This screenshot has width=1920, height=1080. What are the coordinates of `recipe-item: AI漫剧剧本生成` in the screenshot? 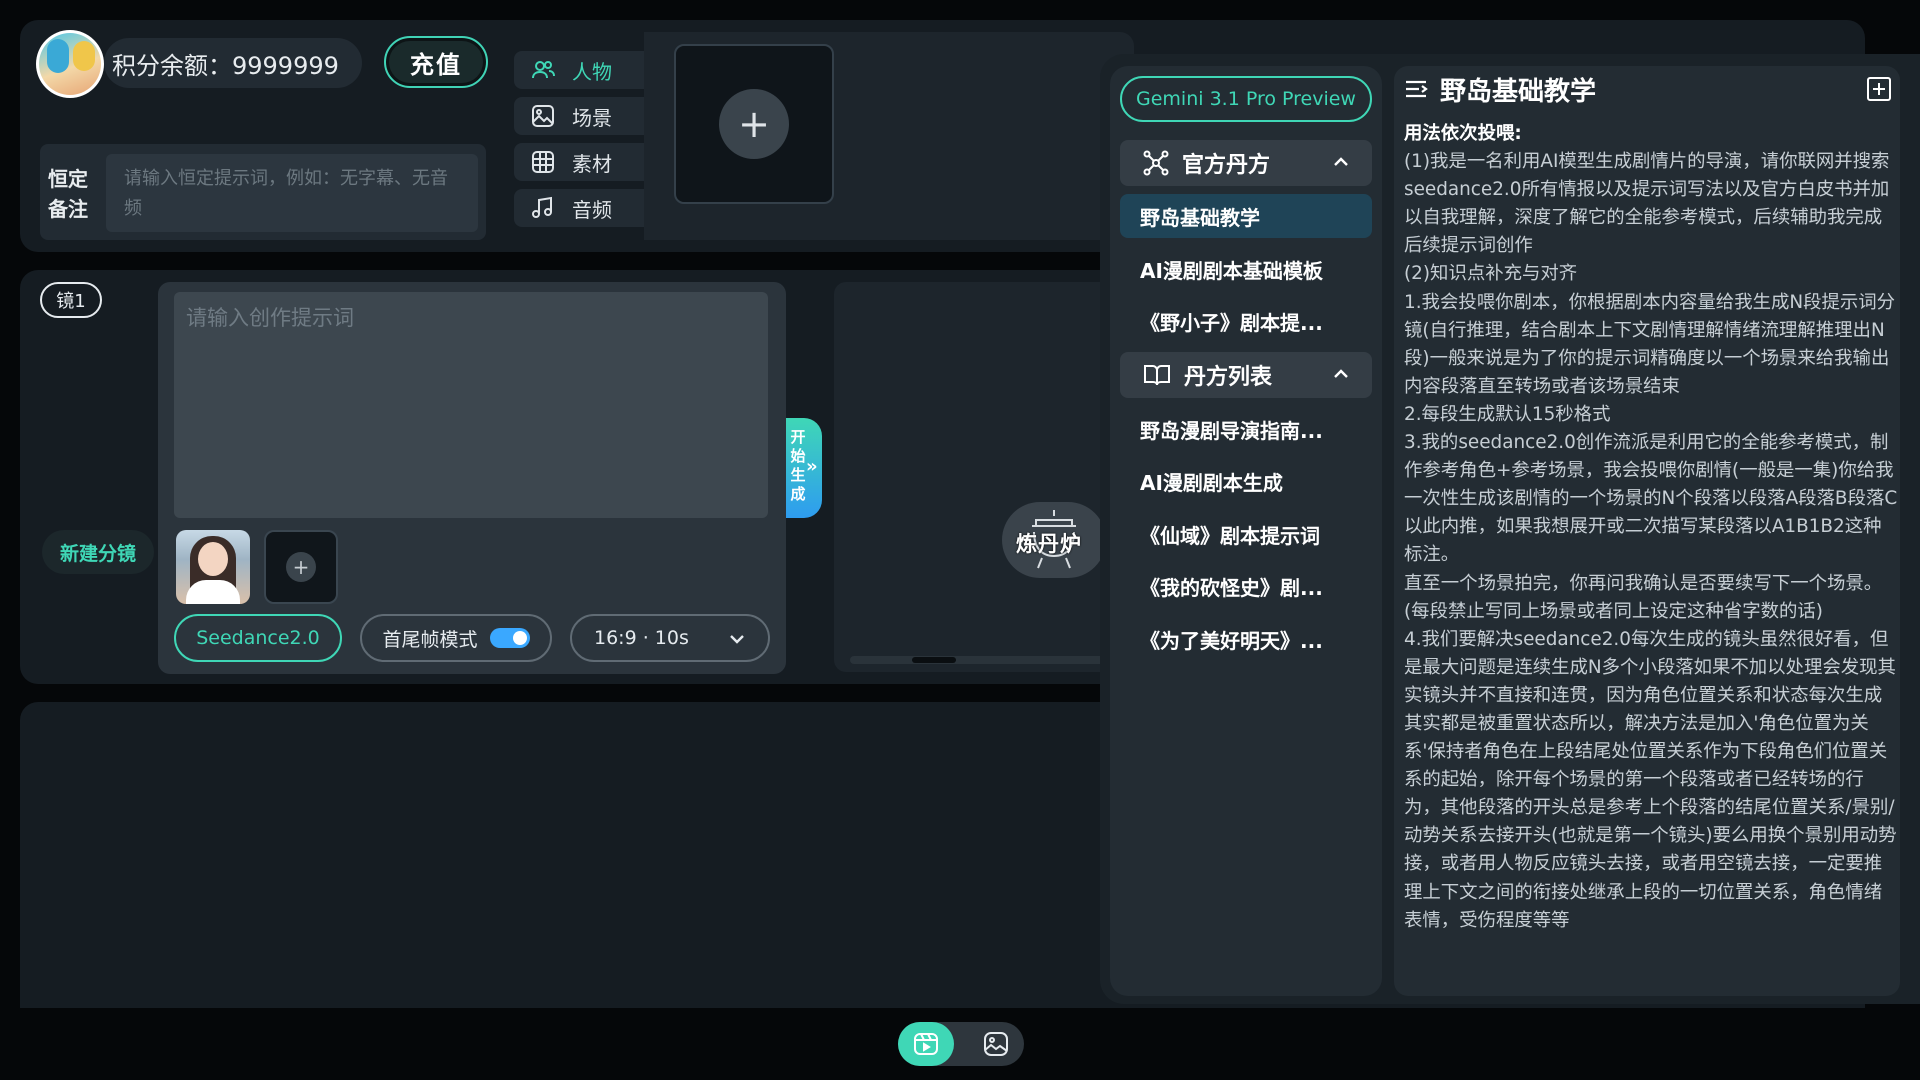 It's located at (1246, 481).